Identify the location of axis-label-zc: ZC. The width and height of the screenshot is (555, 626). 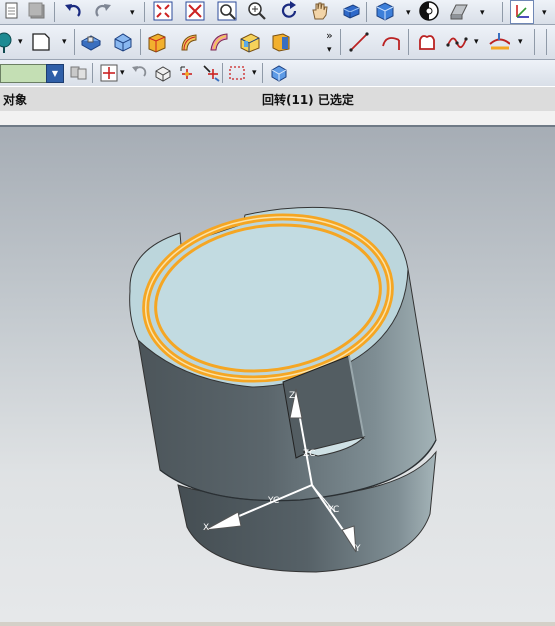
(309, 454).